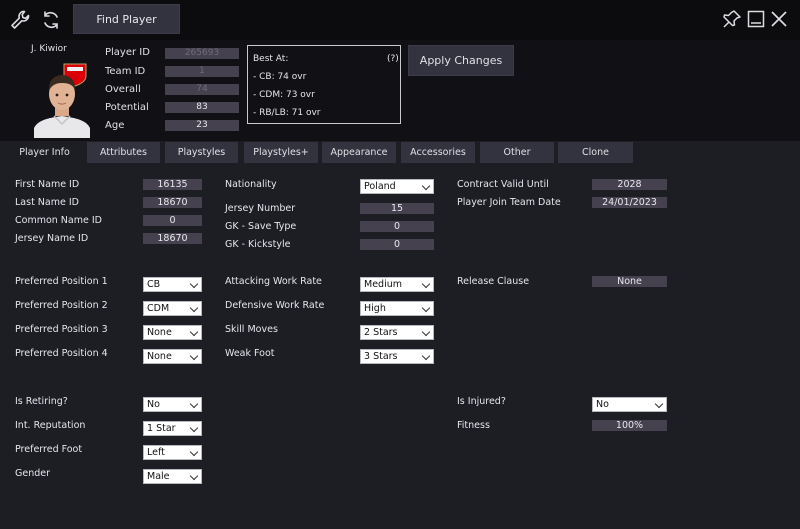  What do you see at coordinates (172, 476) in the screenshot?
I see `gender-select: Male` at bounding box center [172, 476].